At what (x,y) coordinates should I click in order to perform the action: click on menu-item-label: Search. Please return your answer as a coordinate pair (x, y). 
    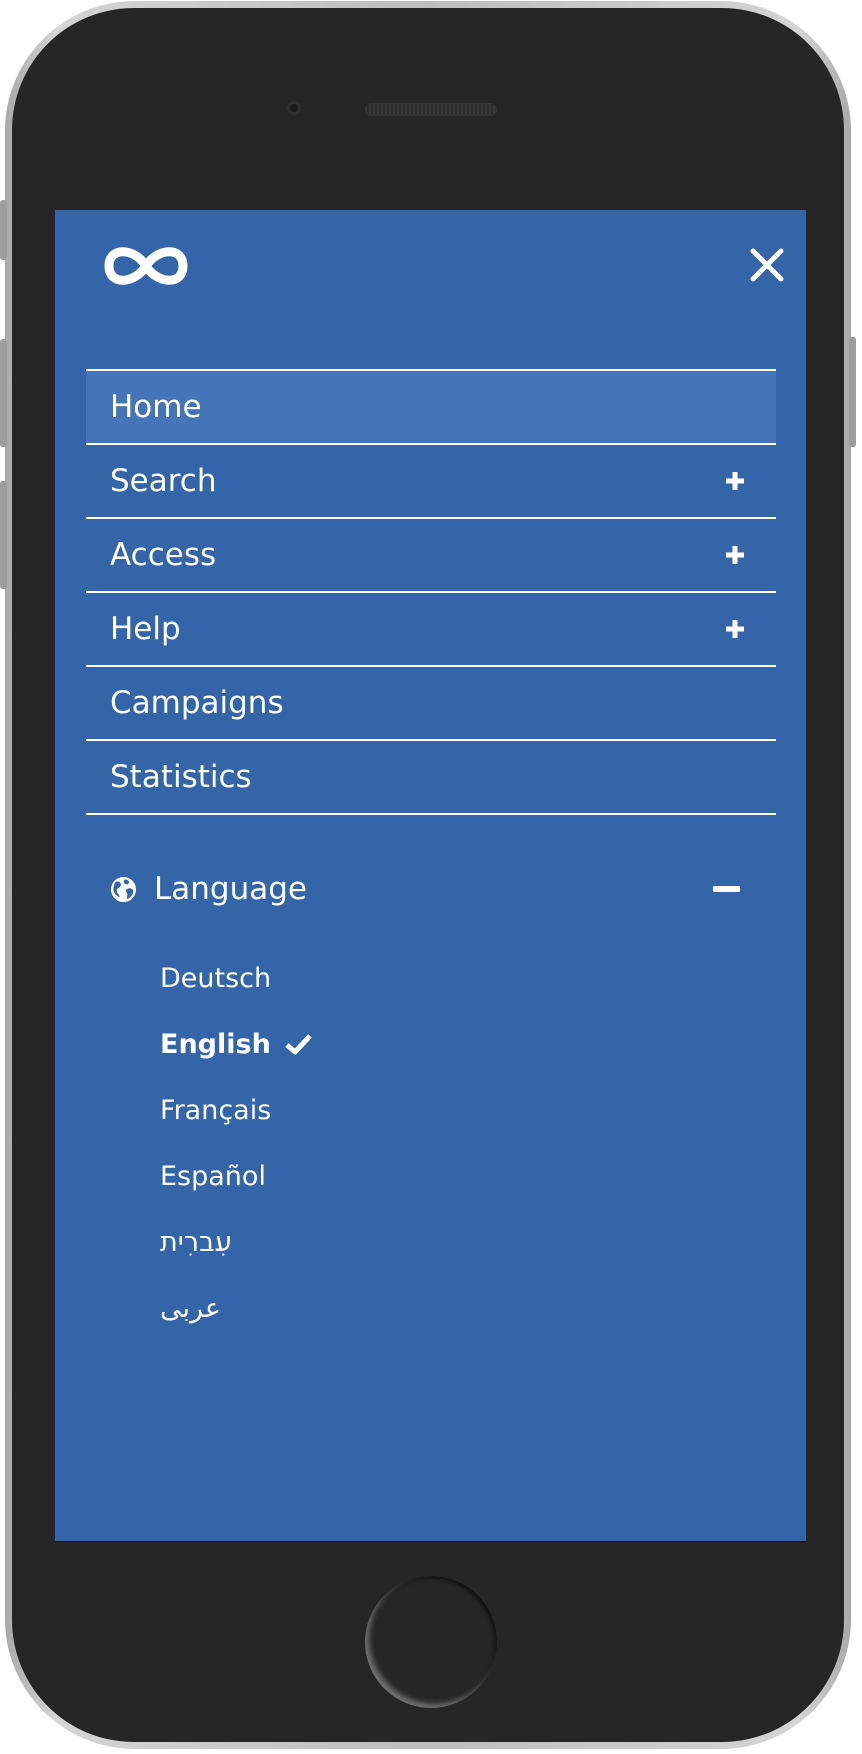
    Looking at the image, I should click on (163, 481).